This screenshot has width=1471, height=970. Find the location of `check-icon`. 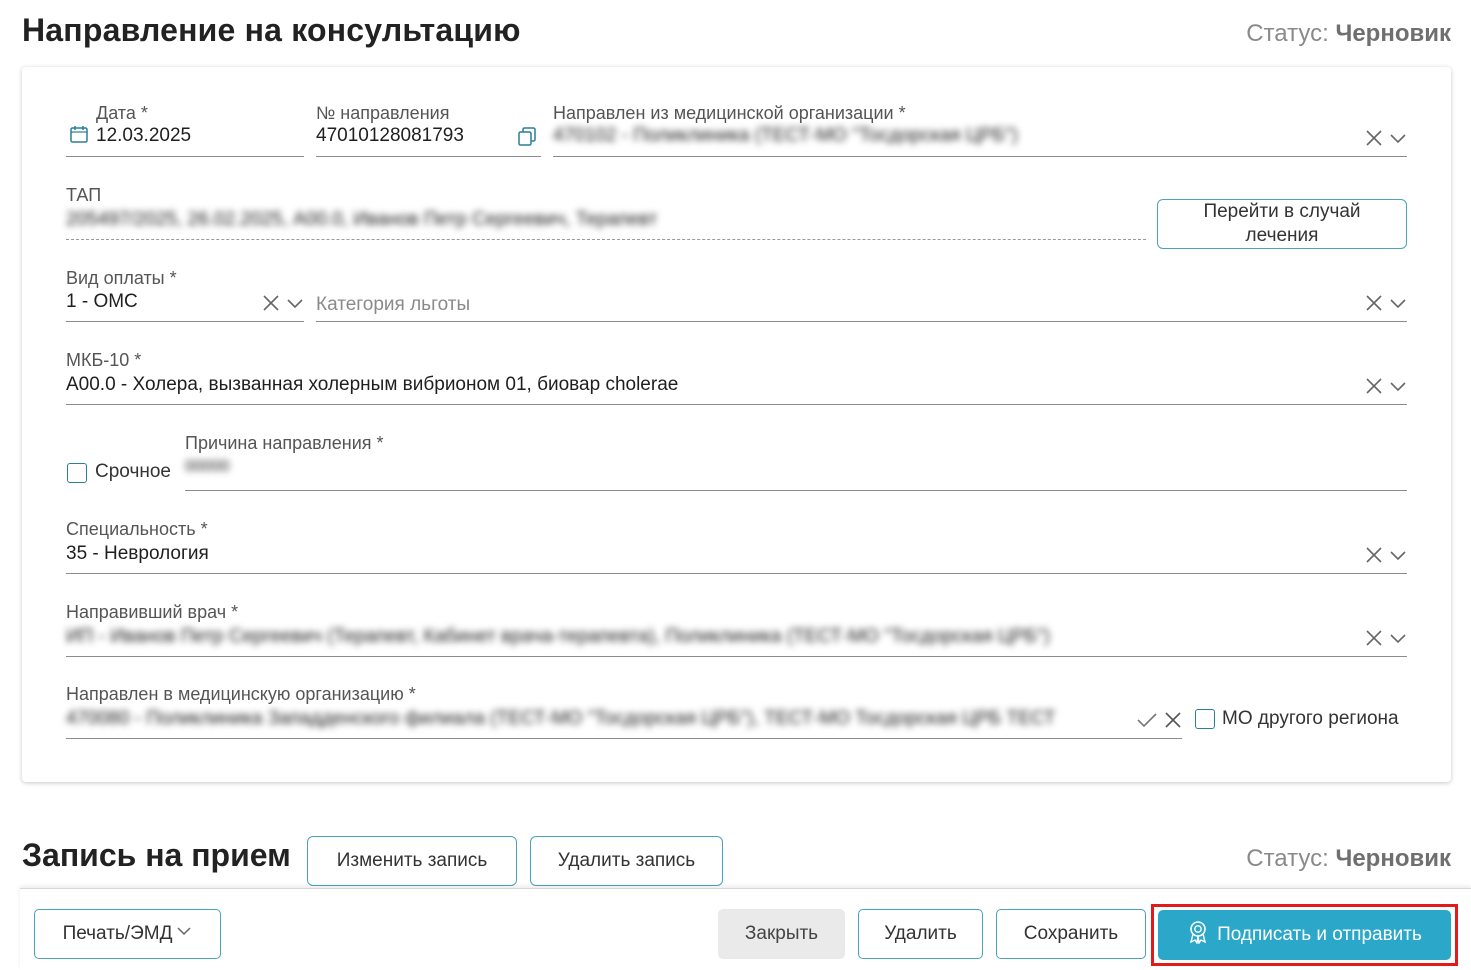

check-icon is located at coordinates (1147, 720).